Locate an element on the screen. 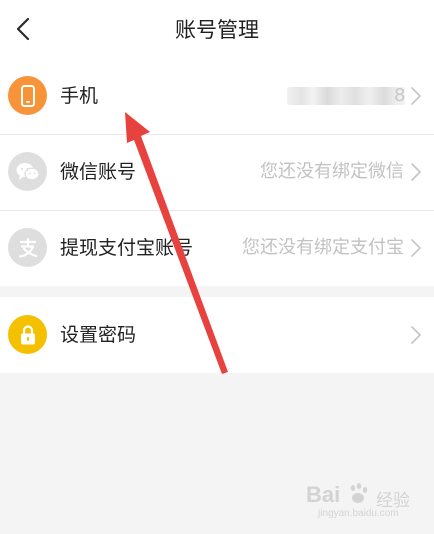  back-button is located at coordinates (23, 29).